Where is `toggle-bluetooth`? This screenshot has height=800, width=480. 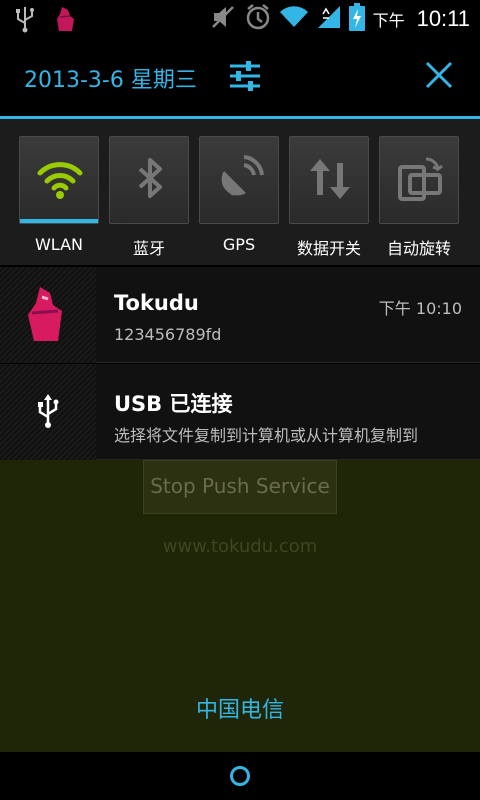
toggle-bluetooth is located at coordinates (149, 180).